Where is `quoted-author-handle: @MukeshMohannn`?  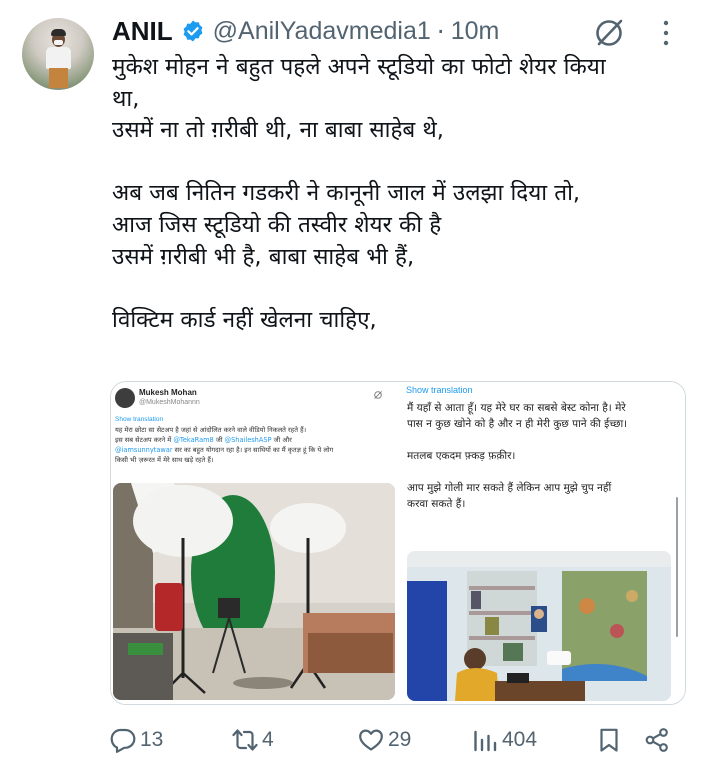 quoted-author-handle: @MukeshMohannn is located at coordinates (169, 402).